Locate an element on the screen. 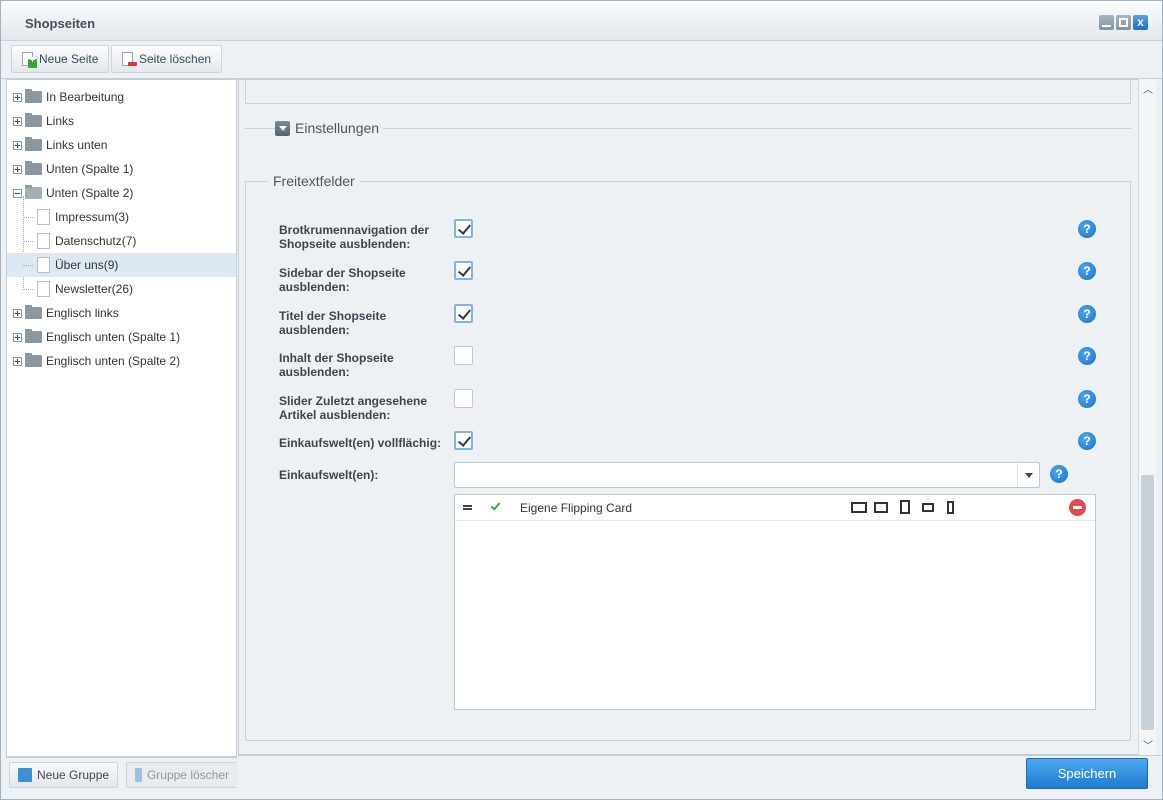 The image size is (1163, 800). tree-group: Links is located at coordinates (121, 121).